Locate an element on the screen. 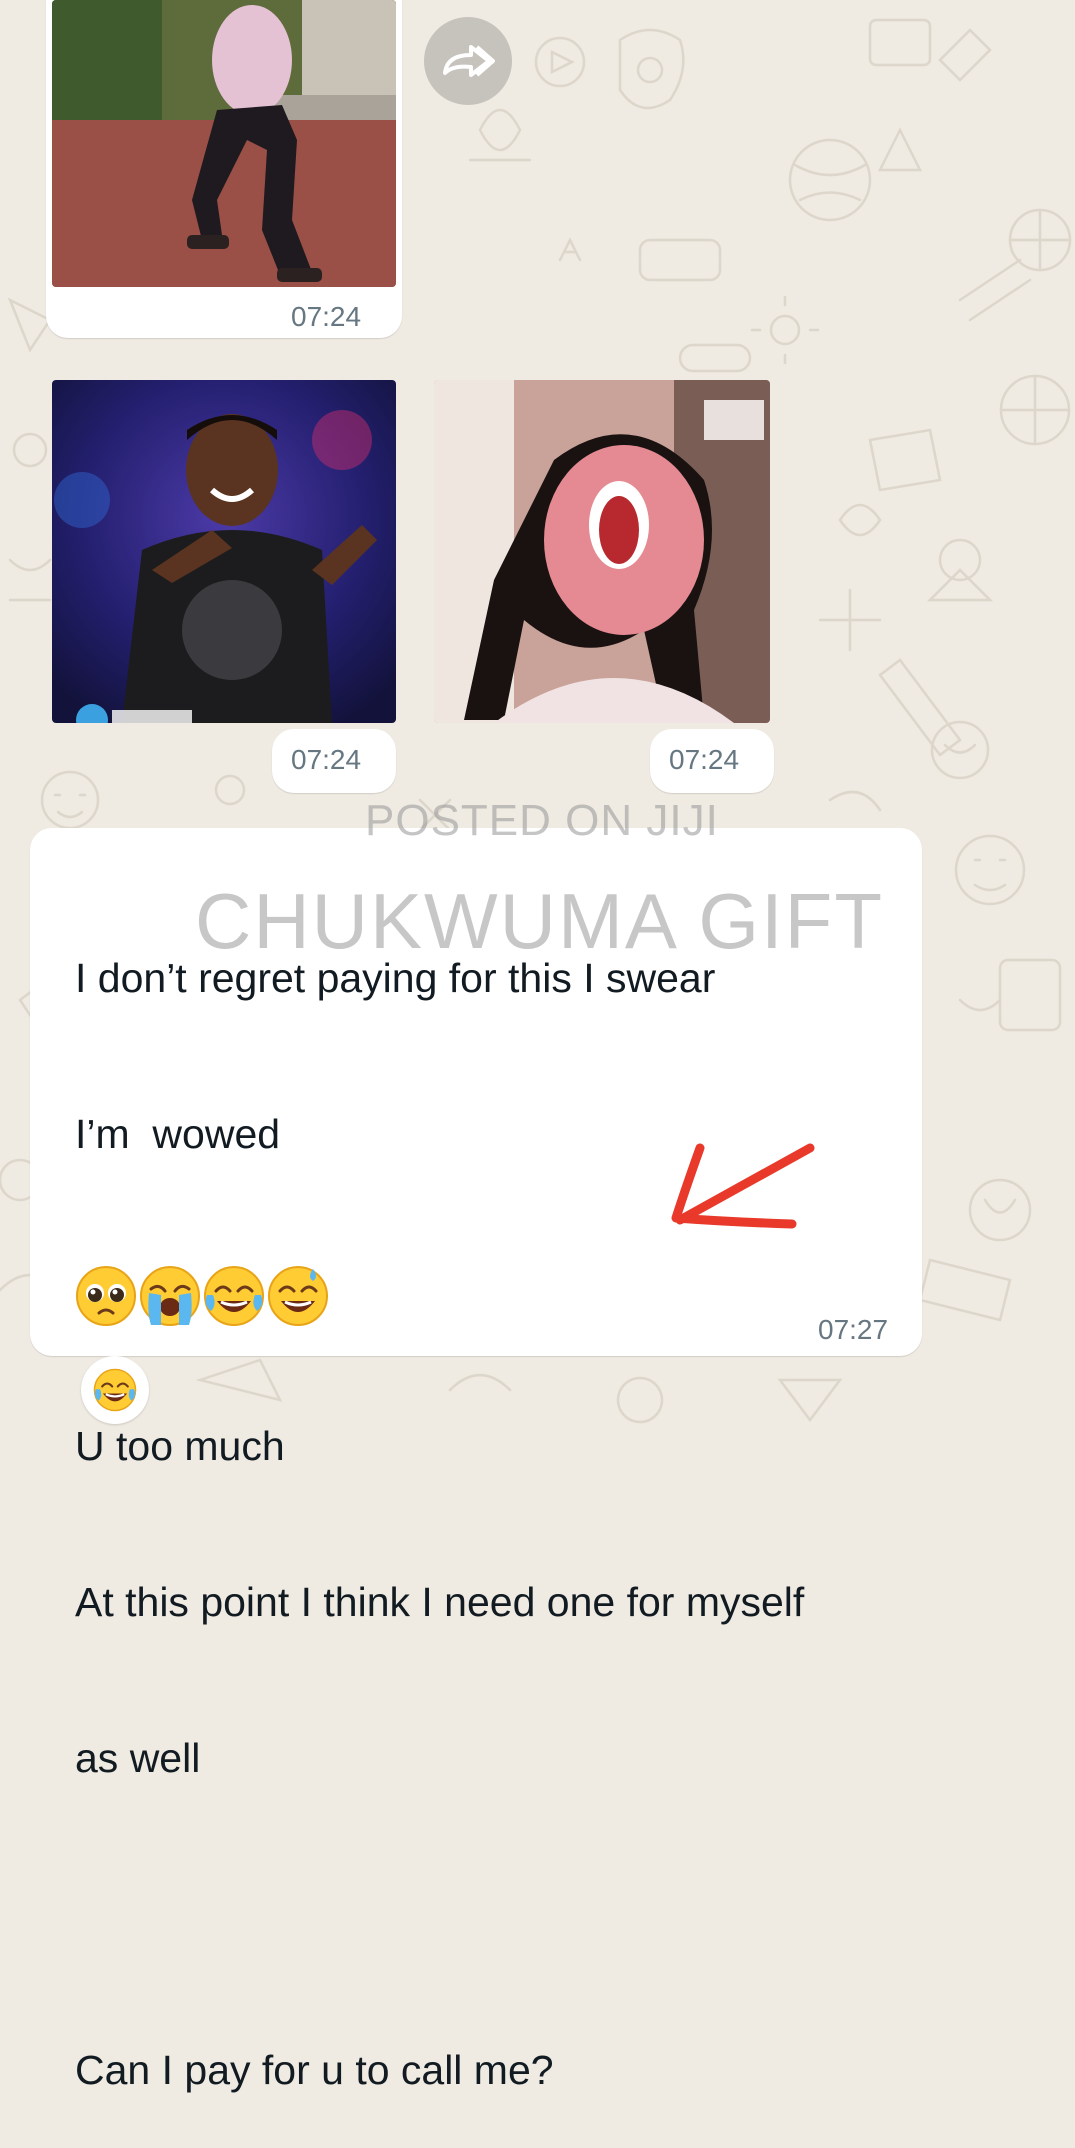  loudly-crying-face-icon is located at coordinates (170, 1296).